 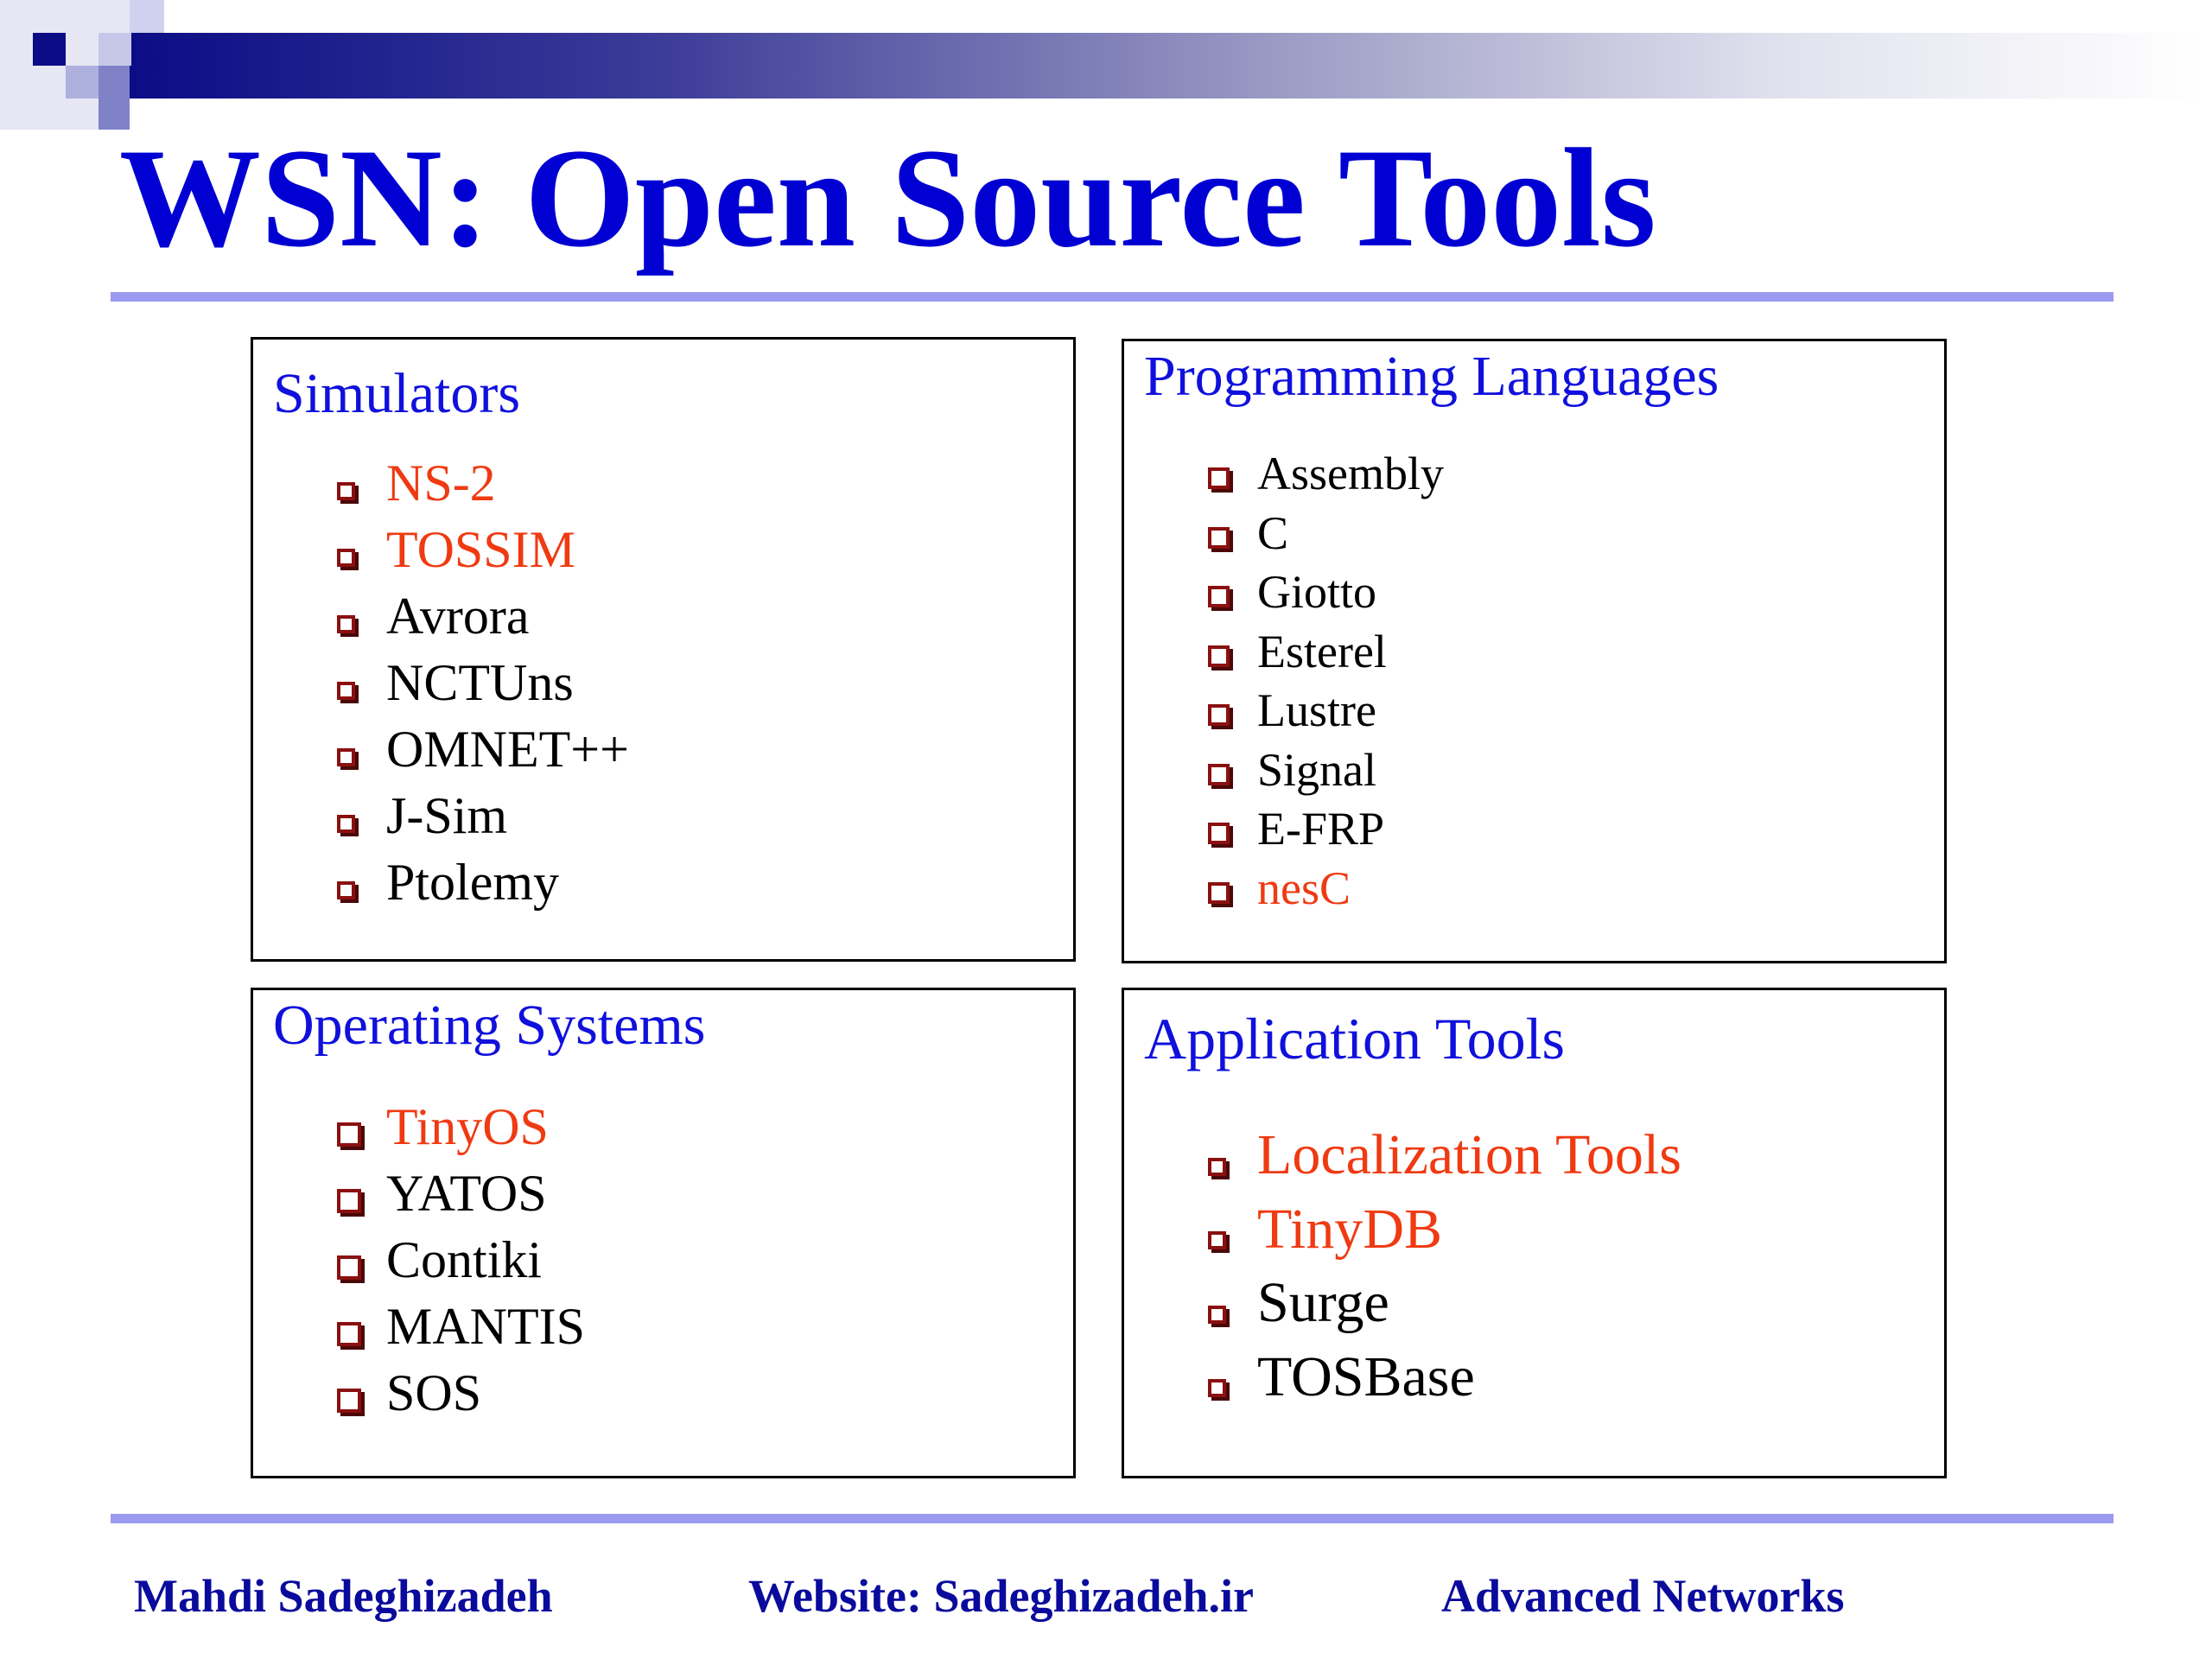 I want to click on panel-title-operating-systems: Operating Systems, so click(x=489, y=1025).